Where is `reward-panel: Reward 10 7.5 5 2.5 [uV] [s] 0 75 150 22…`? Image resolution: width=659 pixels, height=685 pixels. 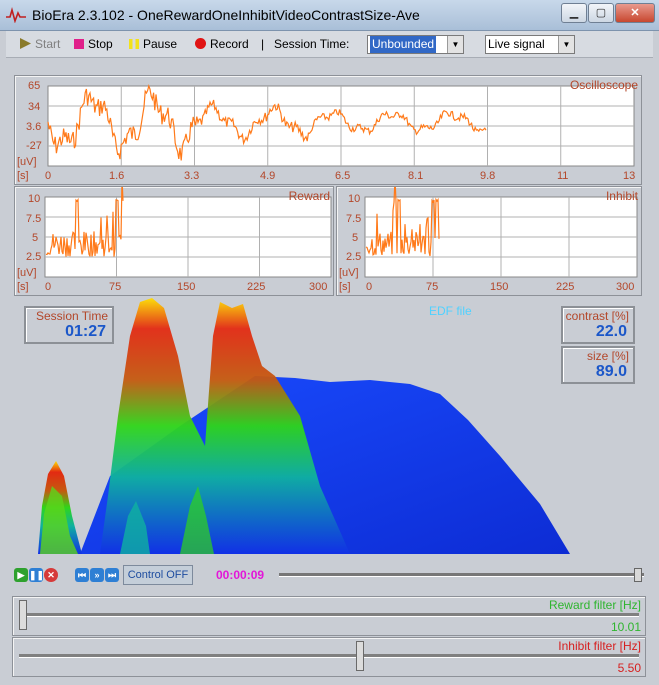
reward-panel: Reward 10 7.5 5 2.5 [uV] [s] 0 75 150 22… is located at coordinates (174, 241).